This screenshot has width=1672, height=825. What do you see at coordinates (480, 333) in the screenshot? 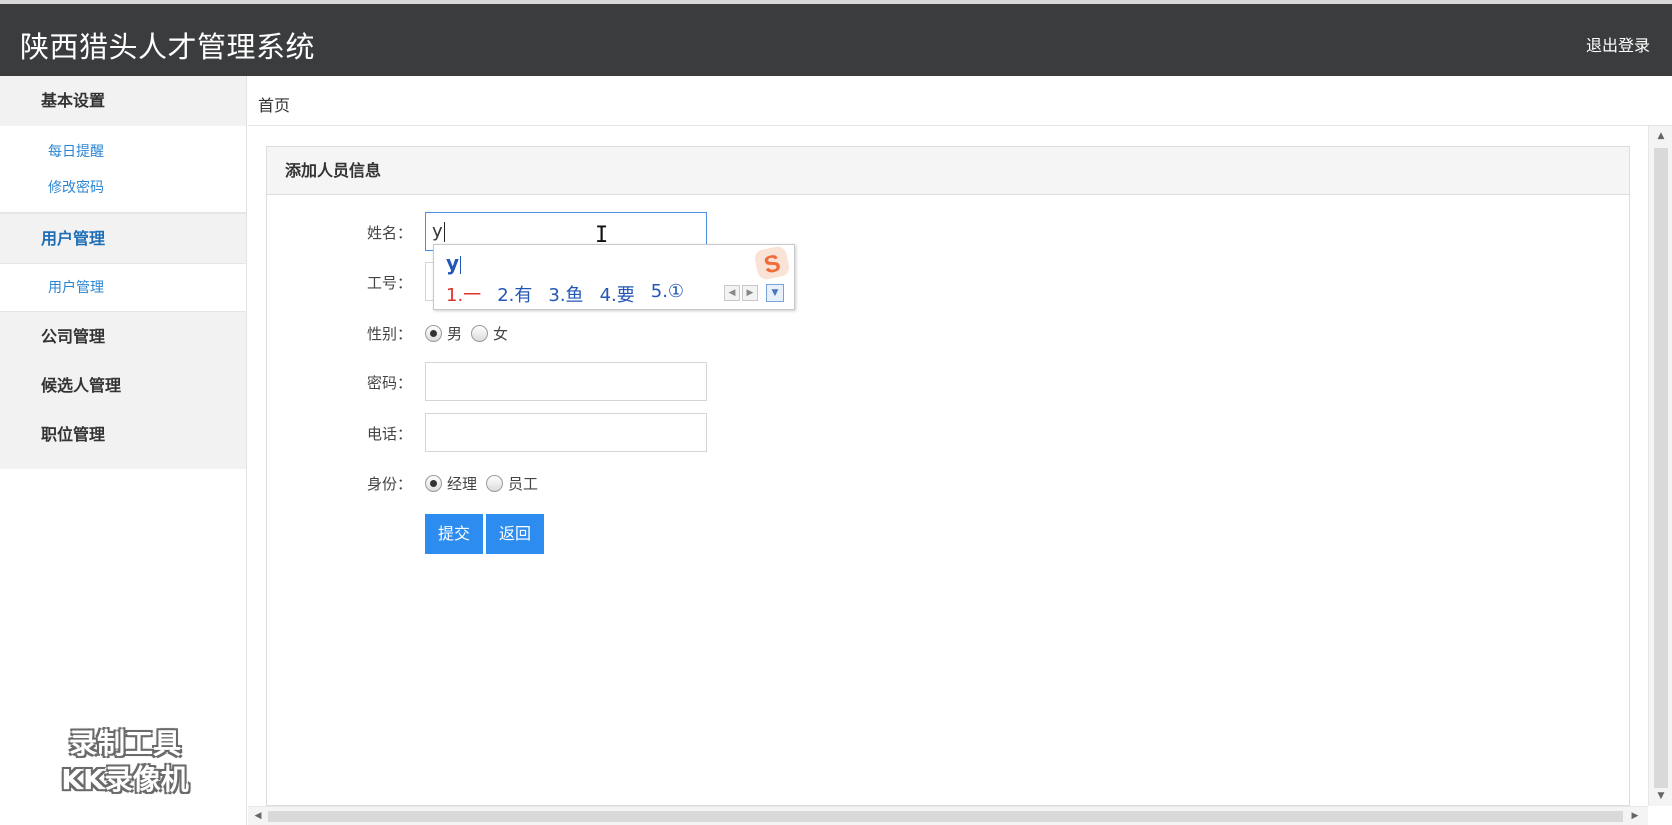
I see `gender-female-radio` at bounding box center [480, 333].